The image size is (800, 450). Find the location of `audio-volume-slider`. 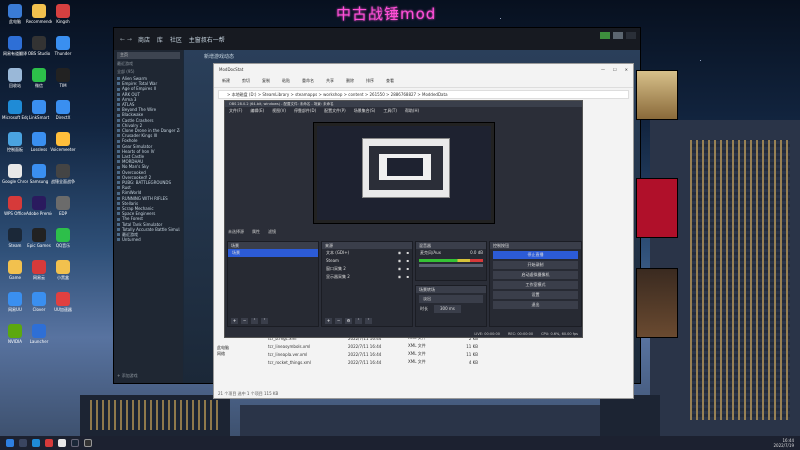

audio-volume-slider is located at coordinates (451, 265).